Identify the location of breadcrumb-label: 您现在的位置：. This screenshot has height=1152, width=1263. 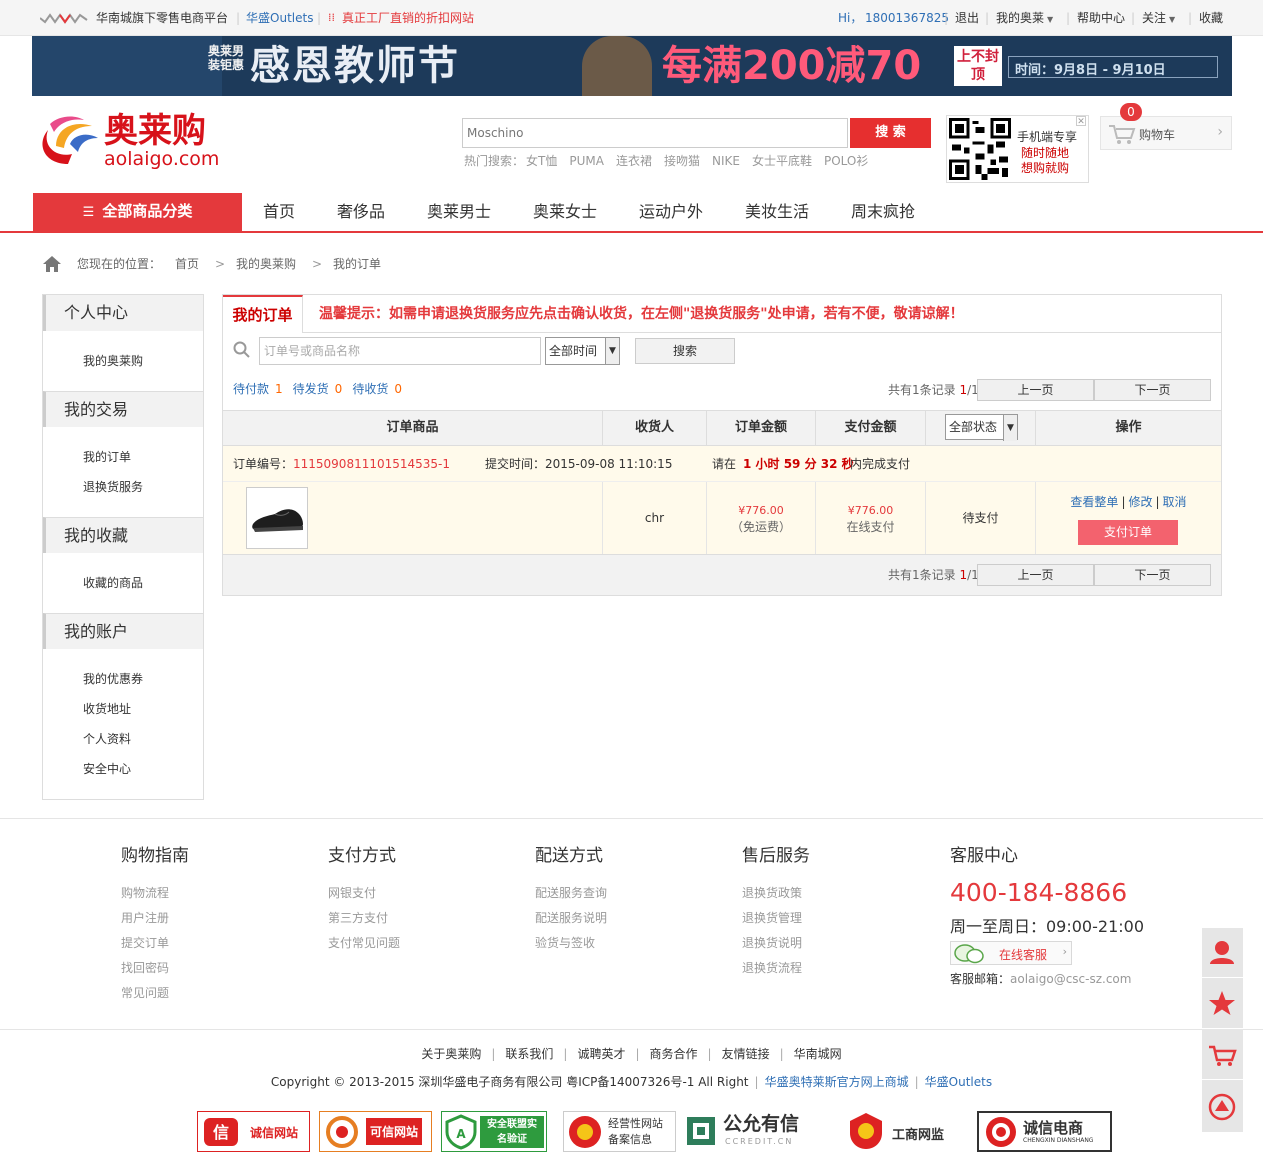
(119, 264).